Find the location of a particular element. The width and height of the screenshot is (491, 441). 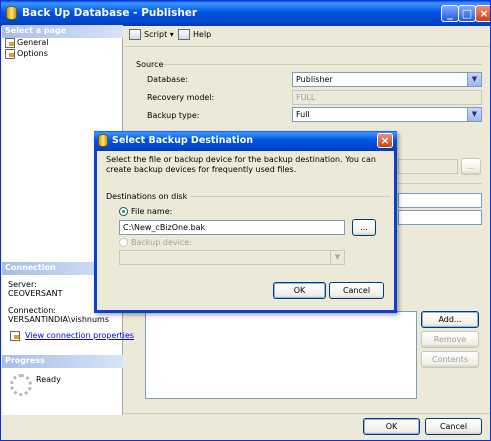

source-group-label: Source is located at coordinates (150, 64).